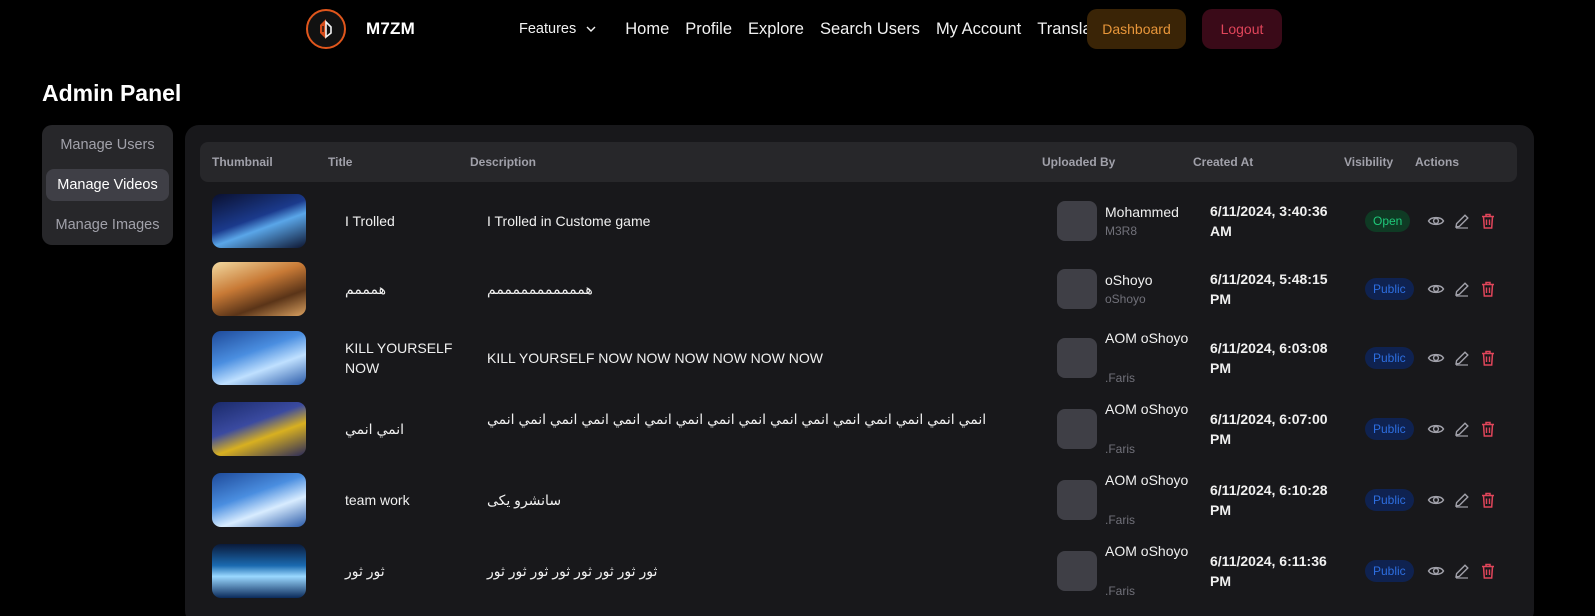  I want to click on video-description: KILL YOURSELF NOW NOW NOW NOW NOW NOW, so click(655, 358).